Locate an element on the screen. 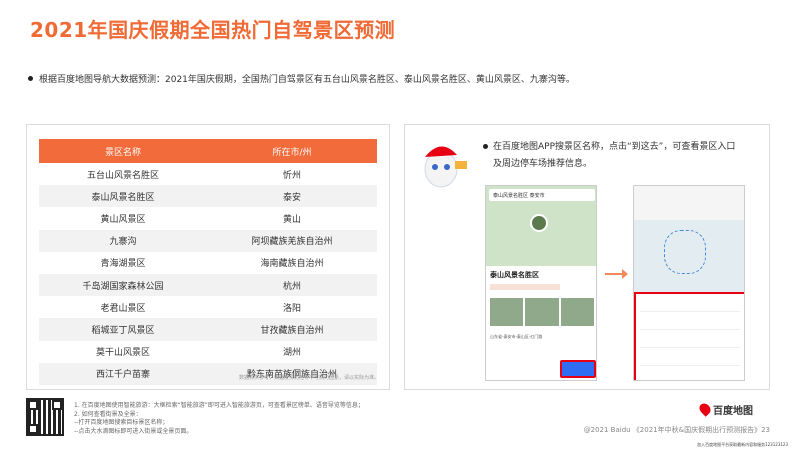 The image size is (800, 450). cell-name: 九寨沟 is located at coordinates (123, 240).